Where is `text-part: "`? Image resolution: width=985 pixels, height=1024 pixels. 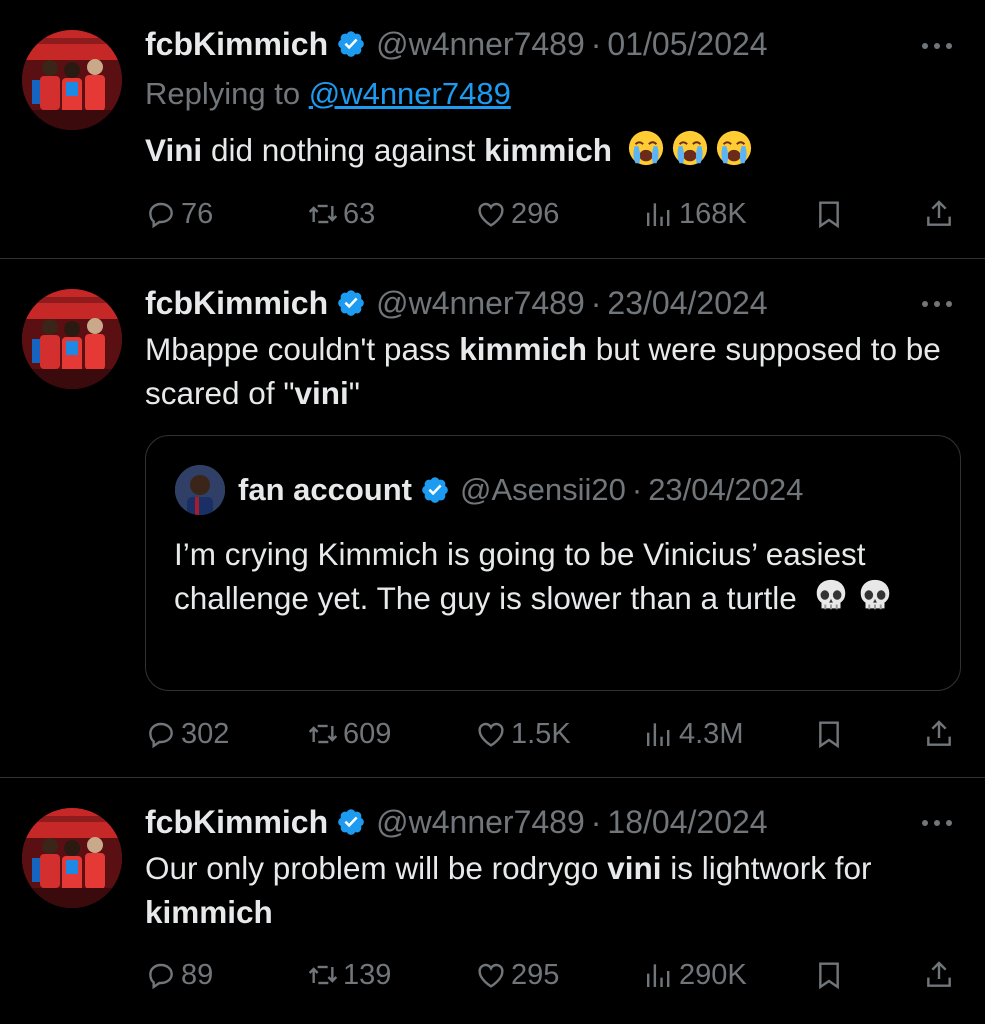 text-part: " is located at coordinates (354, 393).